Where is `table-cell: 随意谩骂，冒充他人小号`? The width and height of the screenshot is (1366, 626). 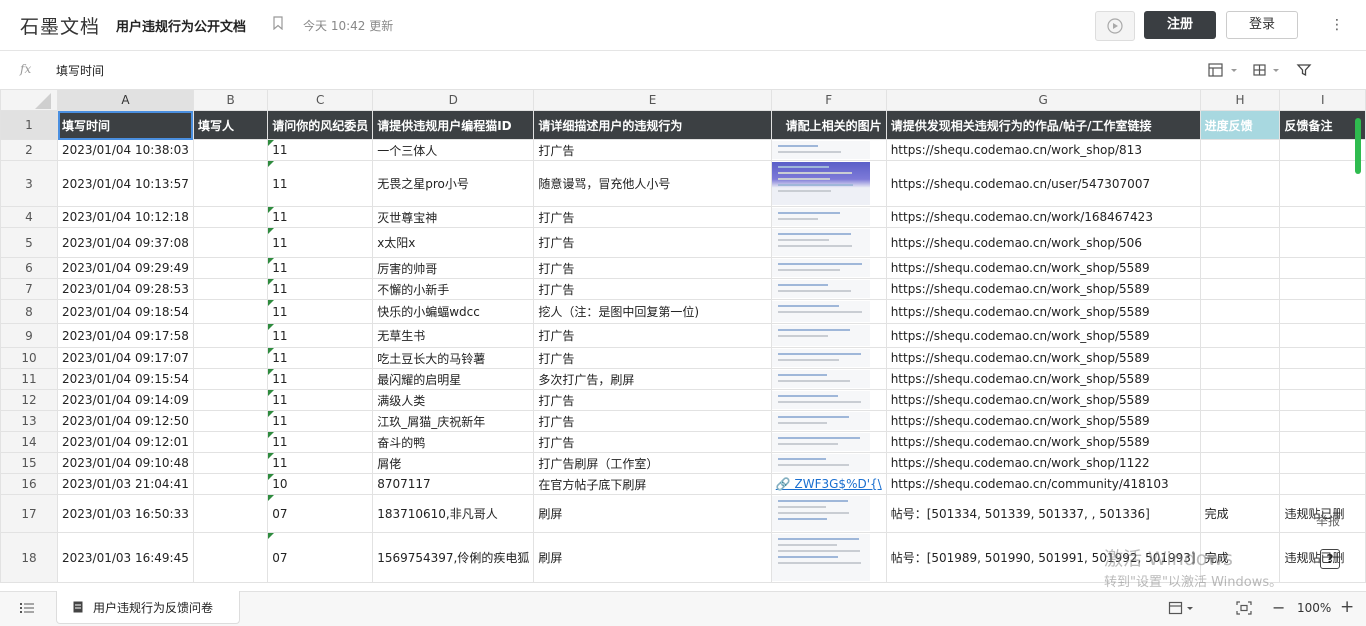 table-cell: 随意谩骂，冒充他人小号 is located at coordinates (652, 183).